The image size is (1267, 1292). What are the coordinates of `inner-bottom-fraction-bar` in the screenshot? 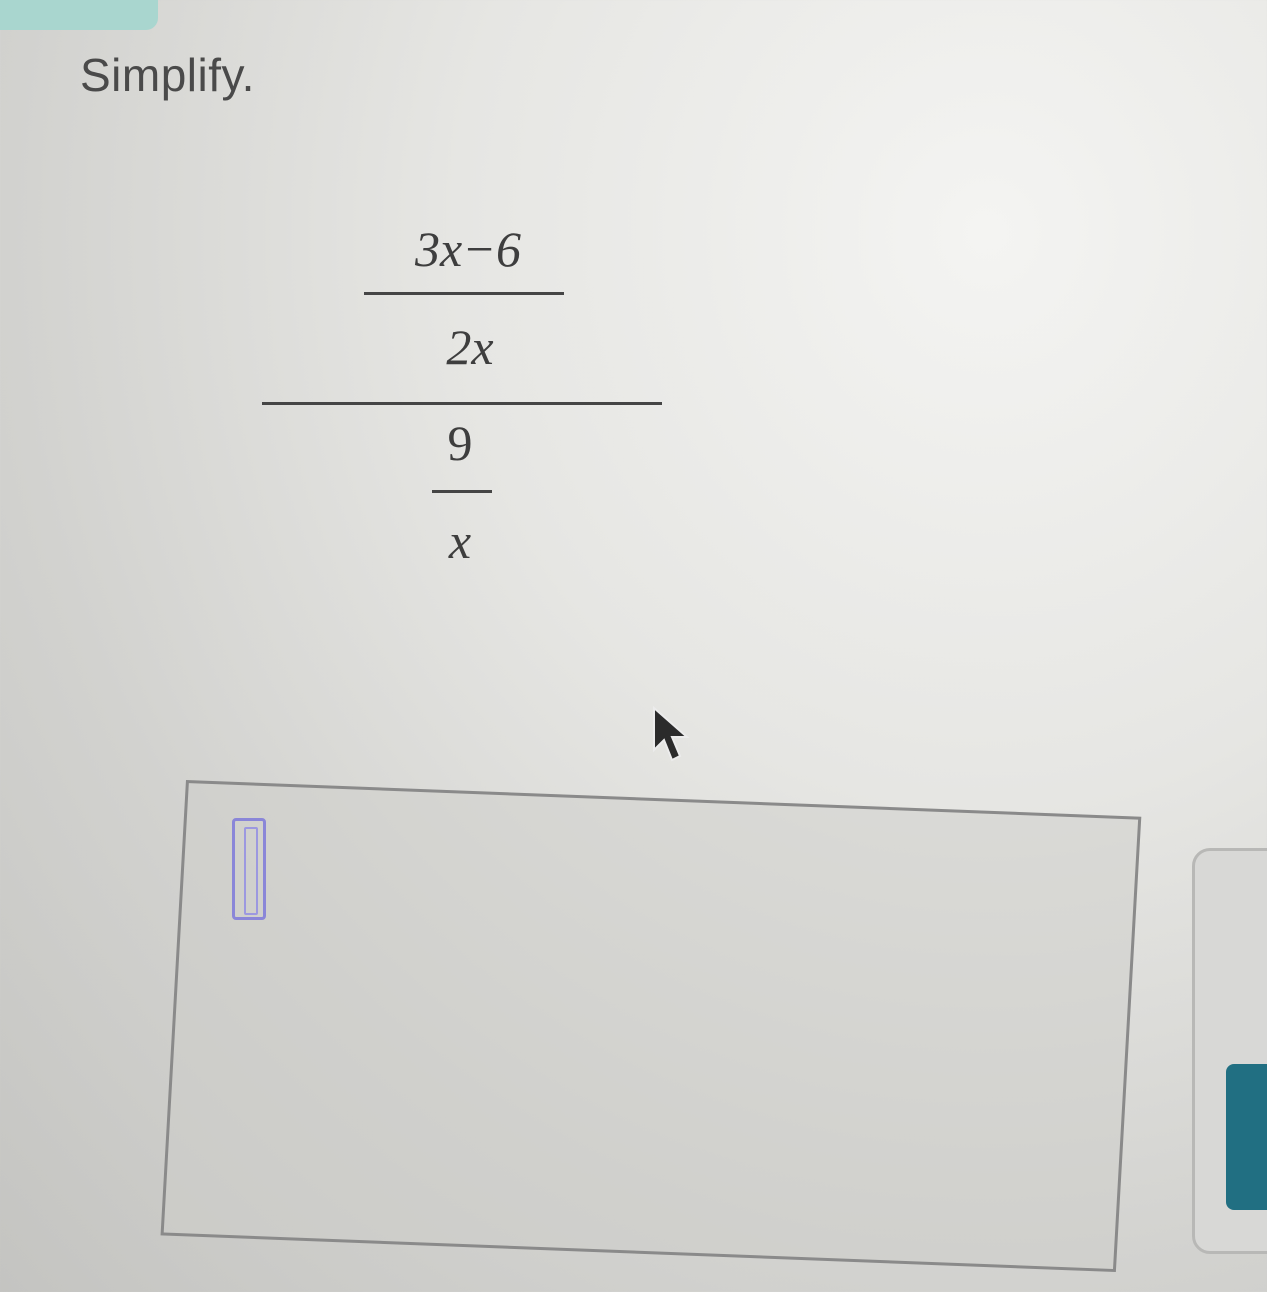 It's located at (462, 491).